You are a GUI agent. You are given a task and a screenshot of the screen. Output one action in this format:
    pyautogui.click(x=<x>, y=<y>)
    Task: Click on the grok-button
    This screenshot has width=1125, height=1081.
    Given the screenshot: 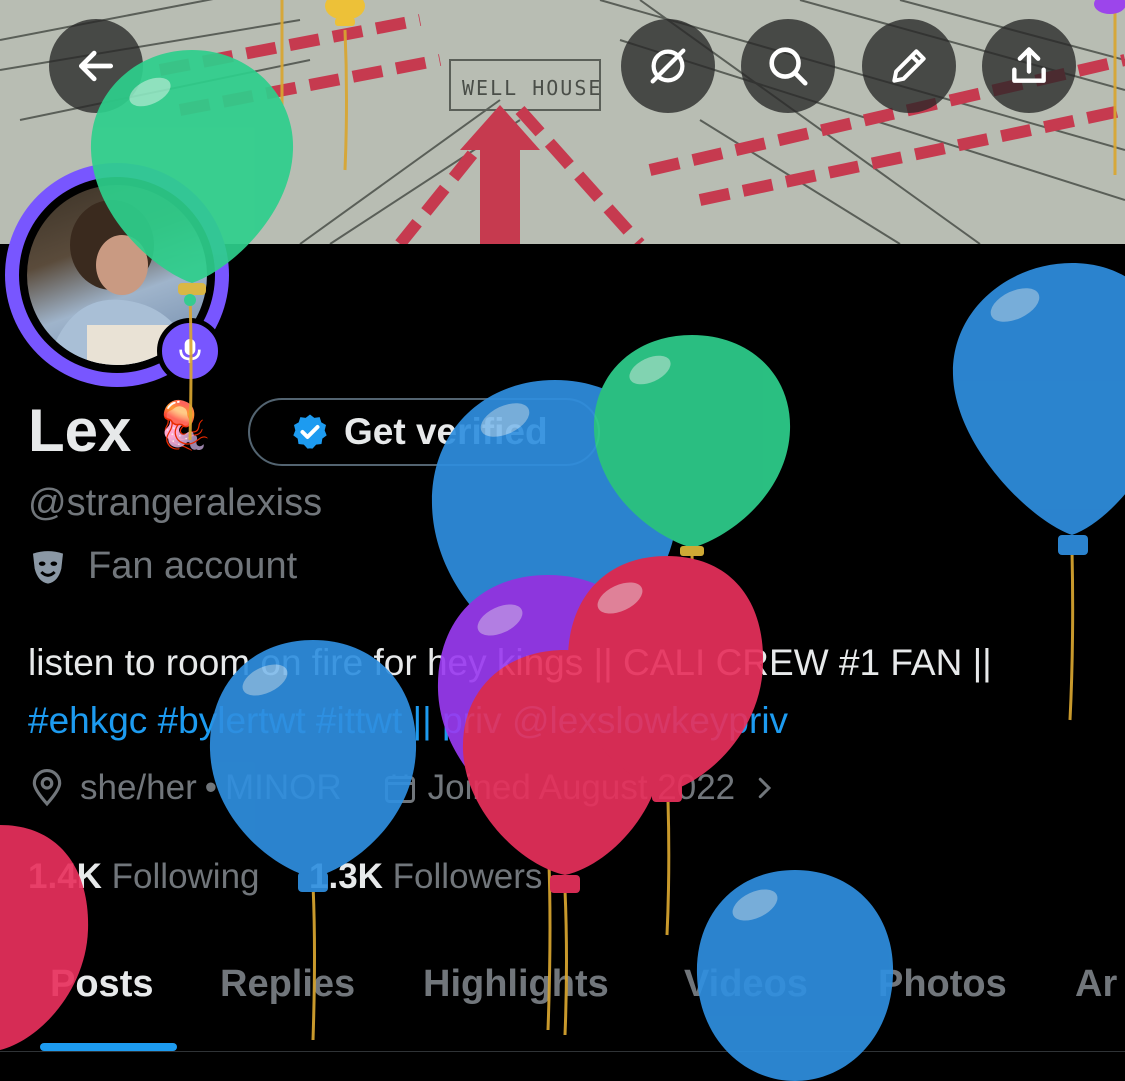 What is the action you would take?
    pyautogui.click(x=668, y=66)
    